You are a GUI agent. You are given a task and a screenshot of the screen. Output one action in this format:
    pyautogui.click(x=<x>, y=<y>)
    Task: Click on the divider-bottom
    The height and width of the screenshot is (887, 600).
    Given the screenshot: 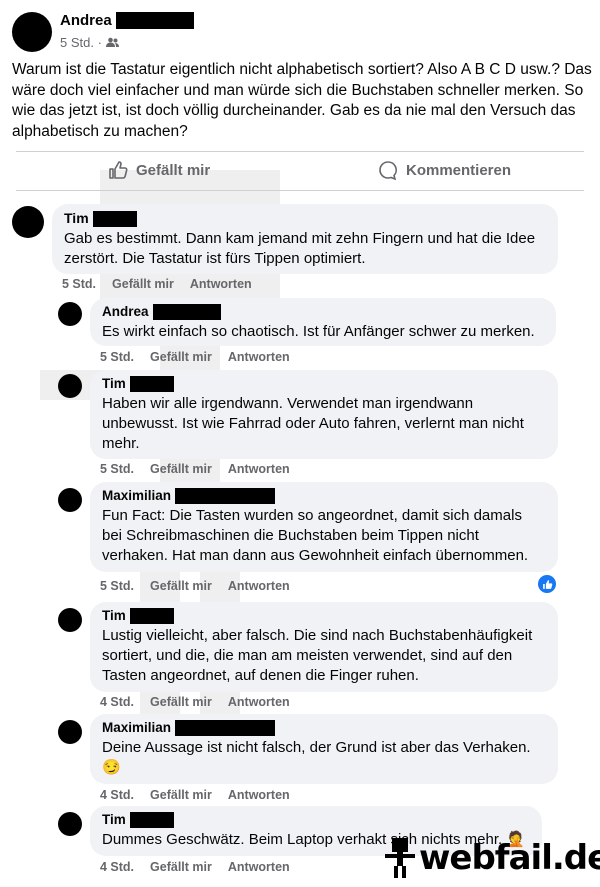 What is the action you would take?
    pyautogui.click(x=300, y=190)
    